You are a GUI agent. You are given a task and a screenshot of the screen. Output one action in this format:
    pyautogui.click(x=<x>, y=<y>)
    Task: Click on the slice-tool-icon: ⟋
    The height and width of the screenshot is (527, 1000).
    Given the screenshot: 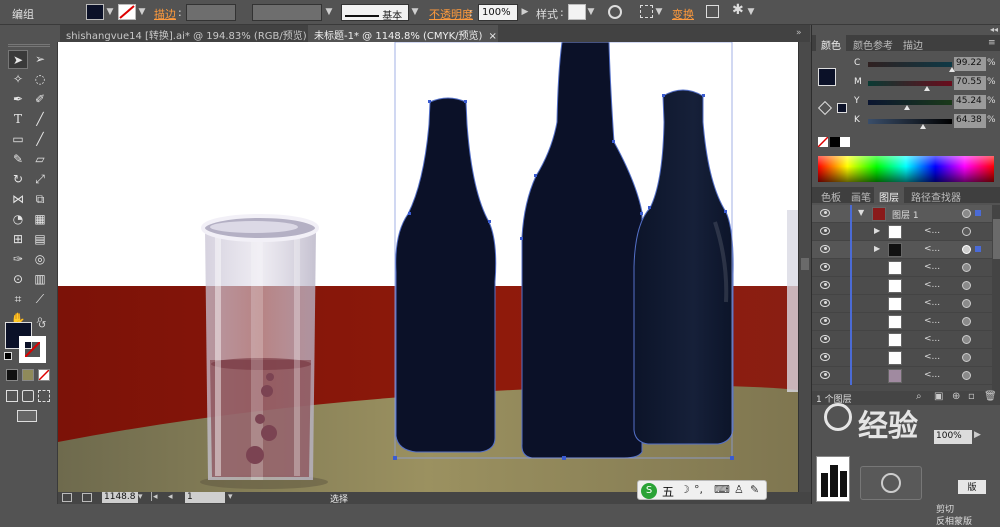 What is the action you would take?
    pyautogui.click(x=40, y=299)
    